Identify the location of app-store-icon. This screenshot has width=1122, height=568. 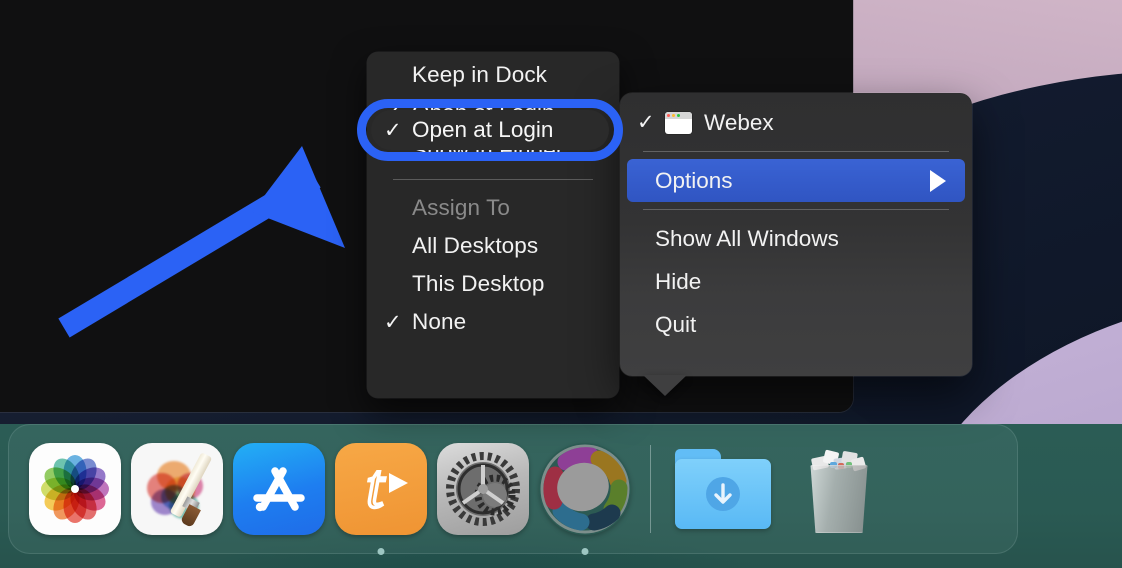
(279, 489).